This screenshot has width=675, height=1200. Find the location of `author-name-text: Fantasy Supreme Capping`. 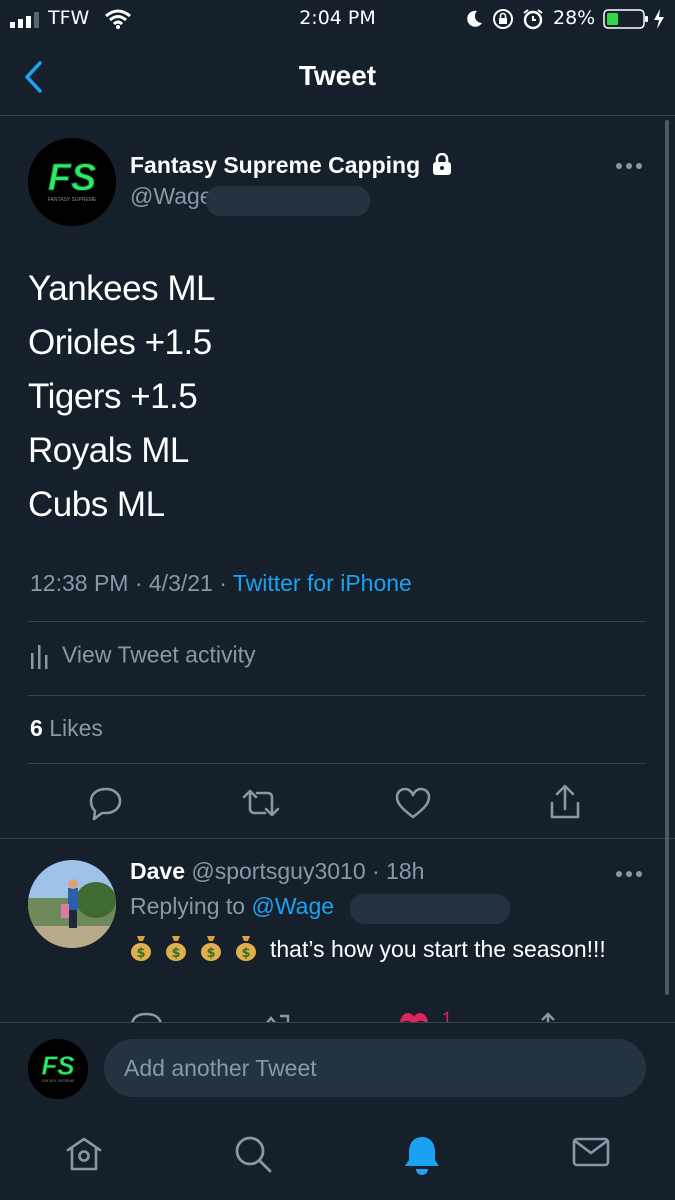

author-name-text: Fantasy Supreme Capping is located at coordinates (275, 165).